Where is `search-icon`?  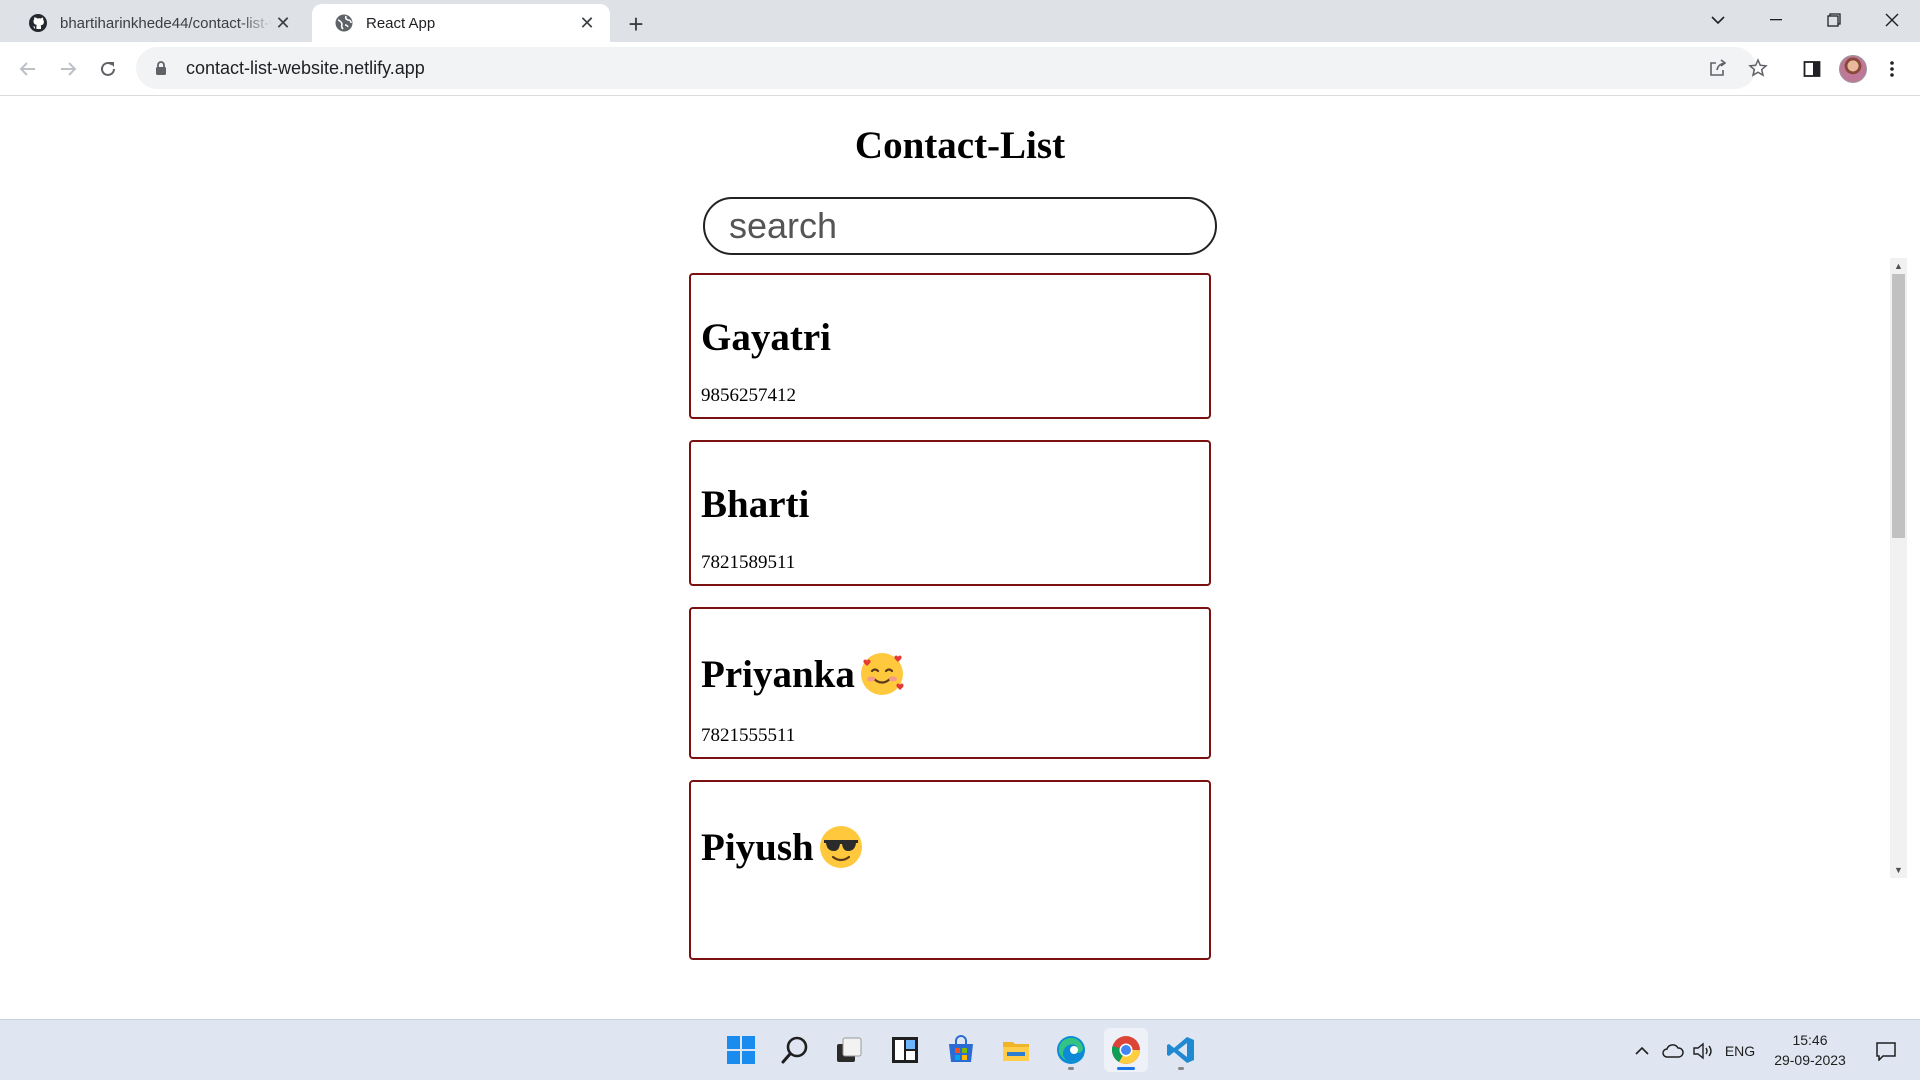
search-icon is located at coordinates (795, 1050).